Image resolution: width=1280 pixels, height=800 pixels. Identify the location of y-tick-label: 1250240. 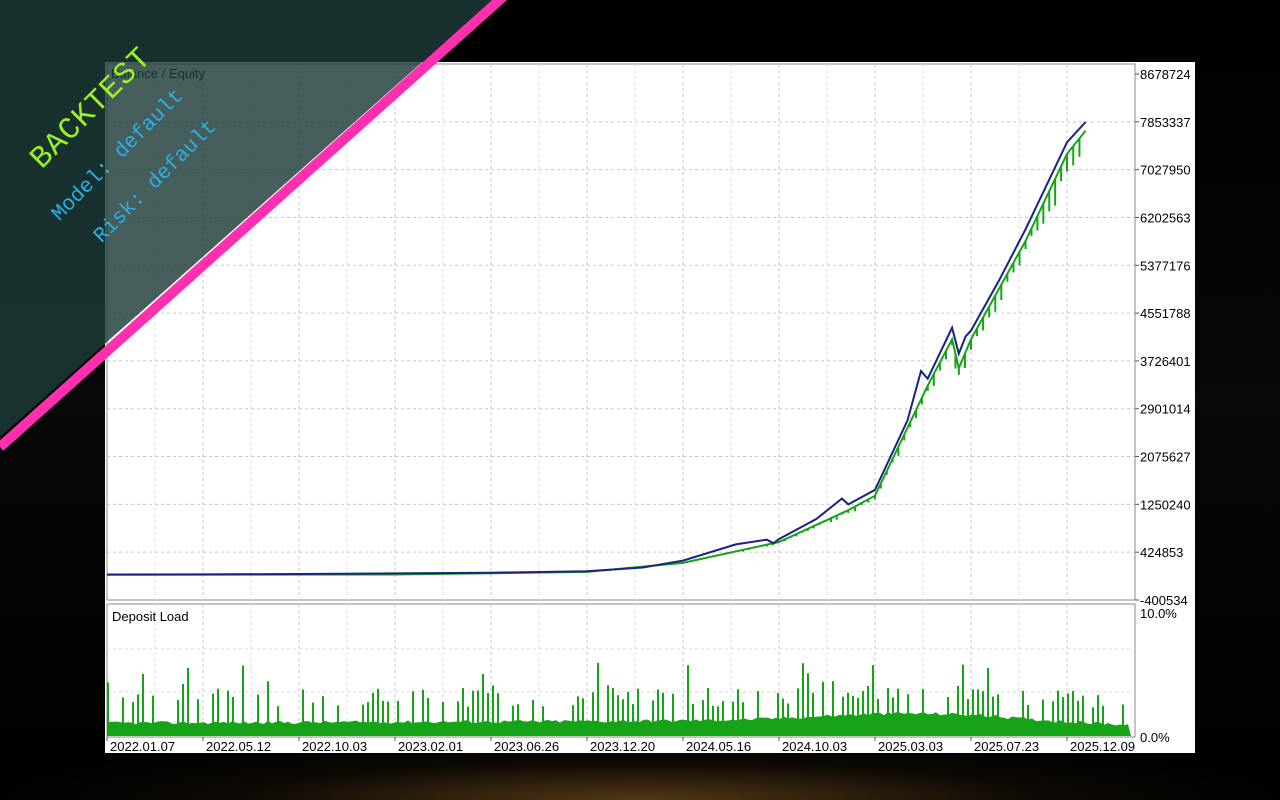
(1165, 504).